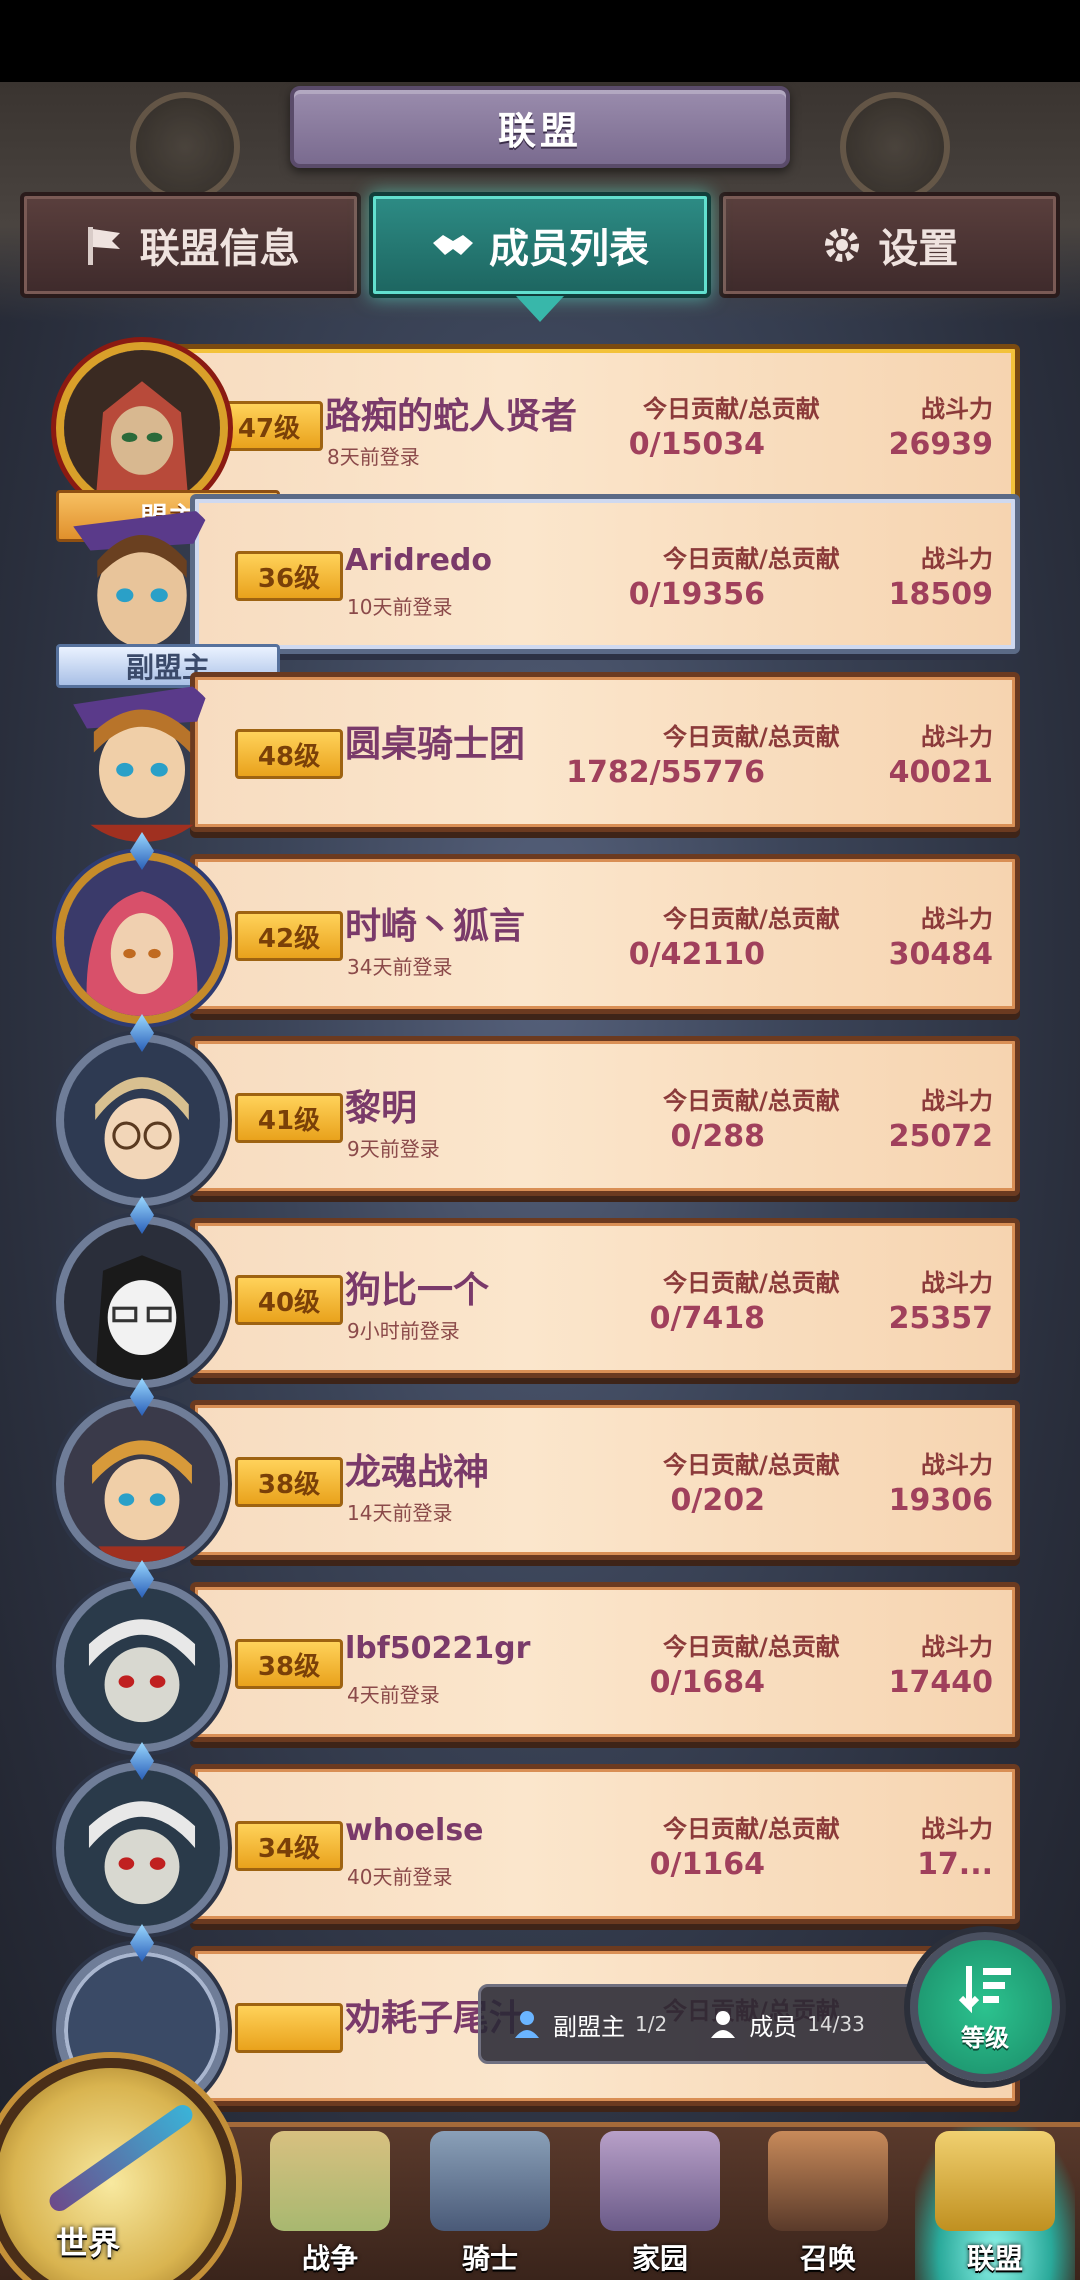 Image resolution: width=1080 pixels, height=2280 pixels. I want to click on nav-knight: 骑士, so click(490, 2203).